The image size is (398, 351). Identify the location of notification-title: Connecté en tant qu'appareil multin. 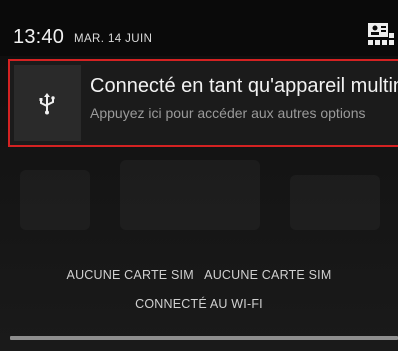
(244, 86).